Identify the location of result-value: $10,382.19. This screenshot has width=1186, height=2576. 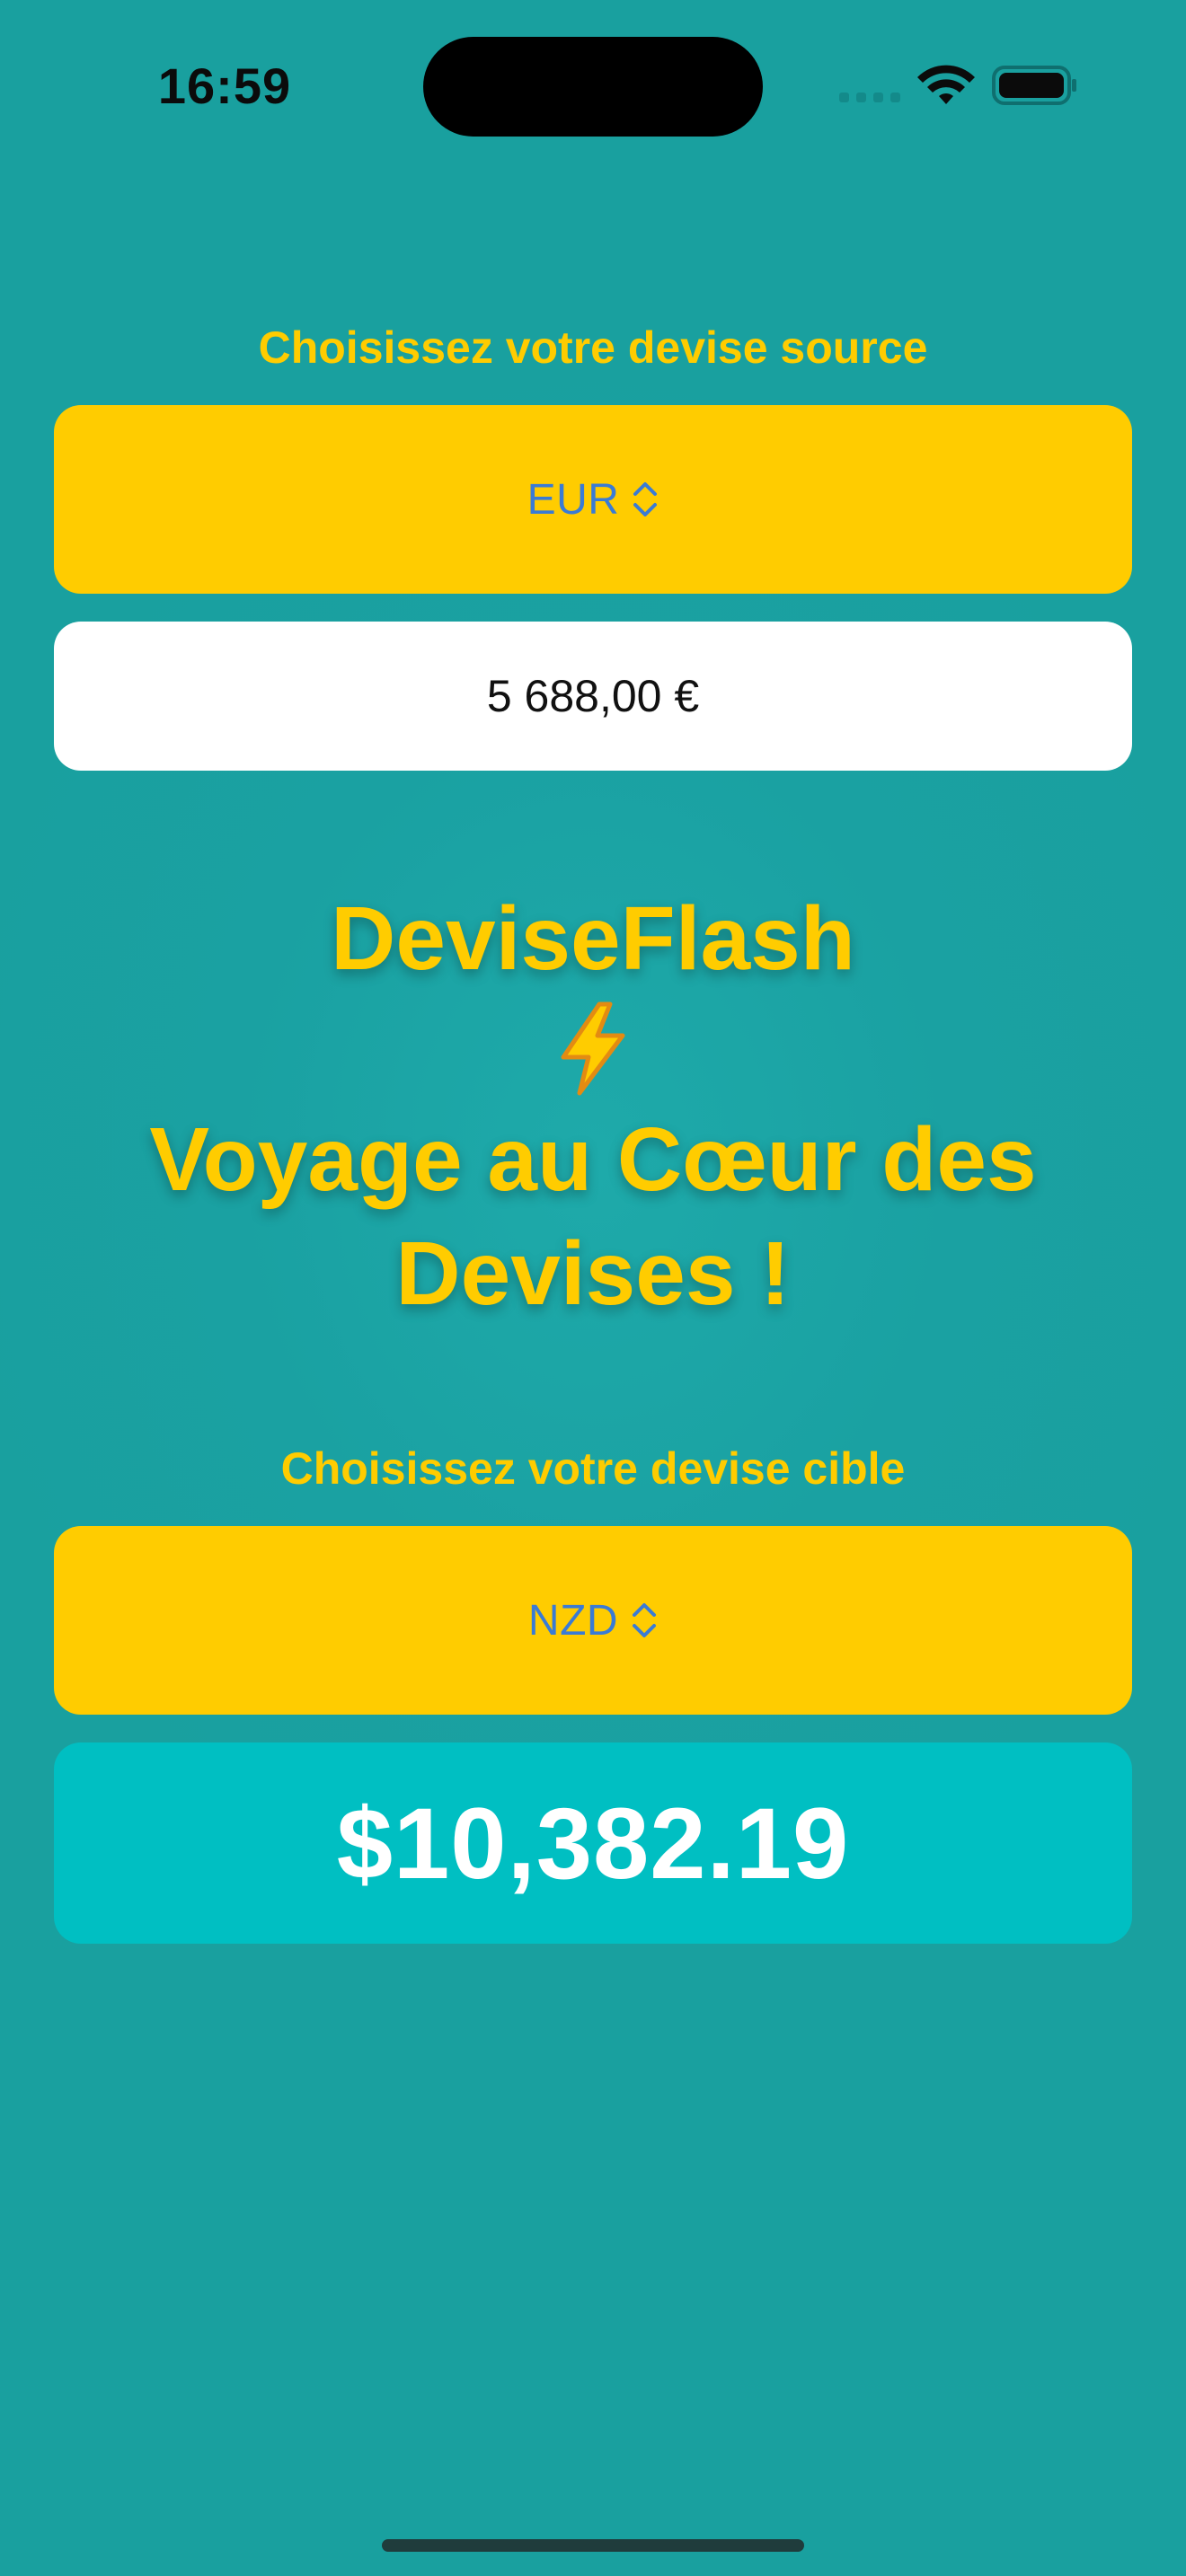
(593, 1843).